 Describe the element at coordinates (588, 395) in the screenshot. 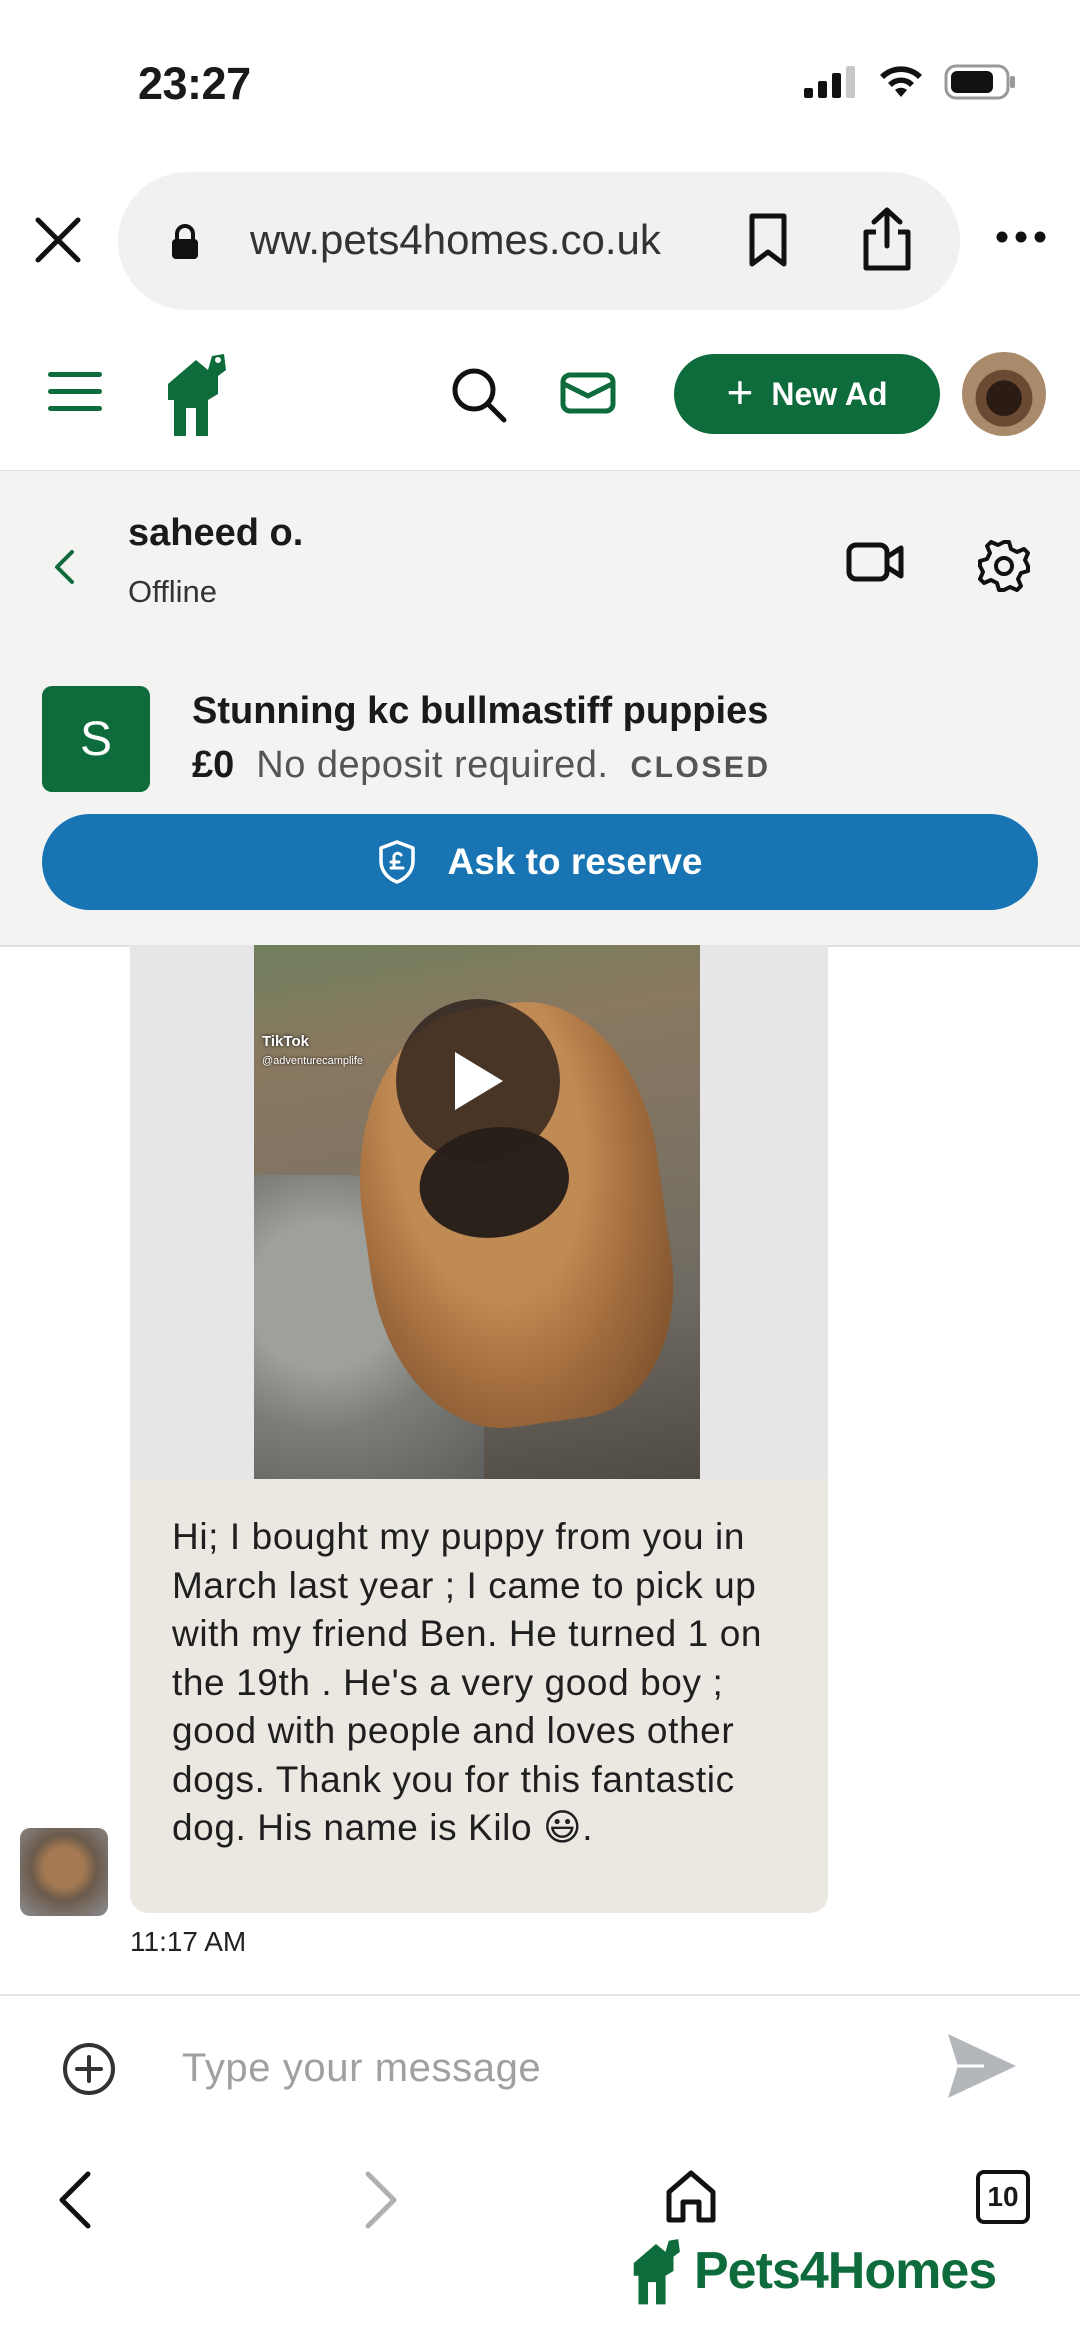

I see `mail-icon` at that location.